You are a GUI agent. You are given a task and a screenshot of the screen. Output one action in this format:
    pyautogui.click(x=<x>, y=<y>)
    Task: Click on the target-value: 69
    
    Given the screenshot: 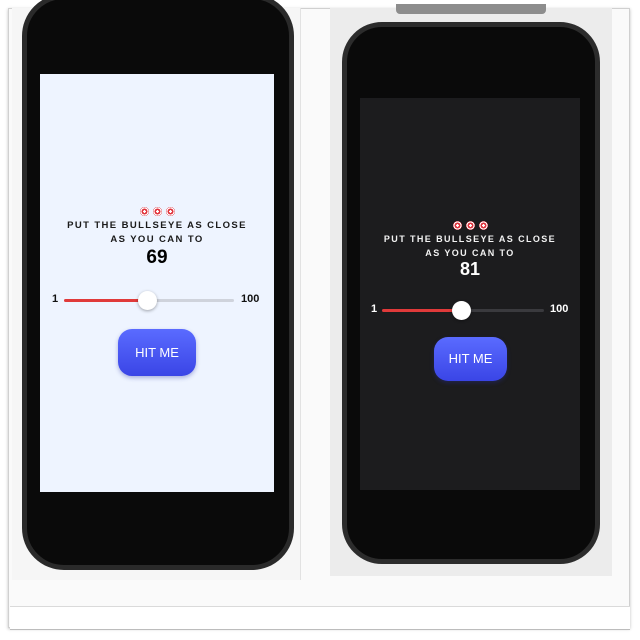 What is the action you would take?
    pyautogui.click(x=157, y=257)
    